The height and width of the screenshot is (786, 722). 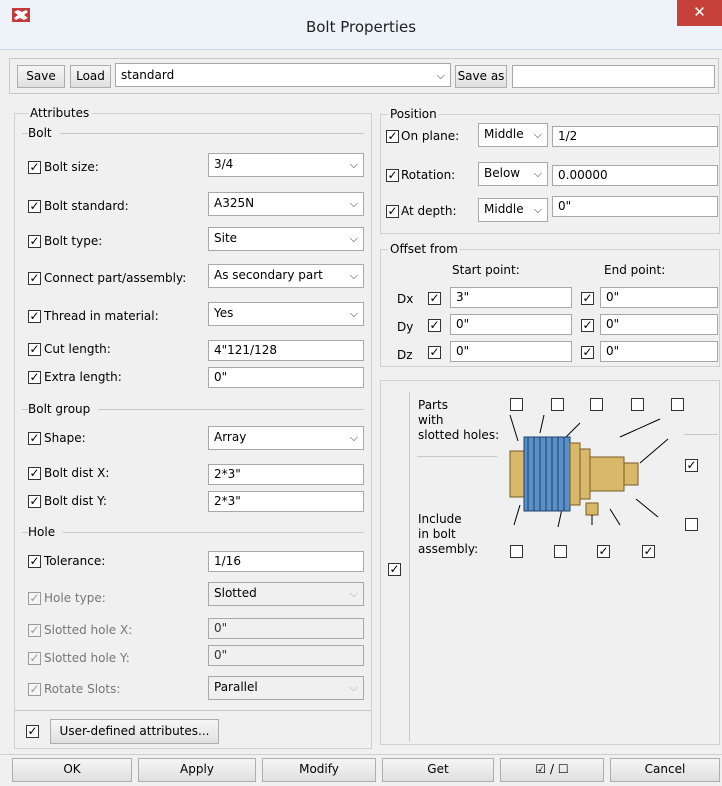 I want to click on thread-label: Thread in material:, so click(x=101, y=316).